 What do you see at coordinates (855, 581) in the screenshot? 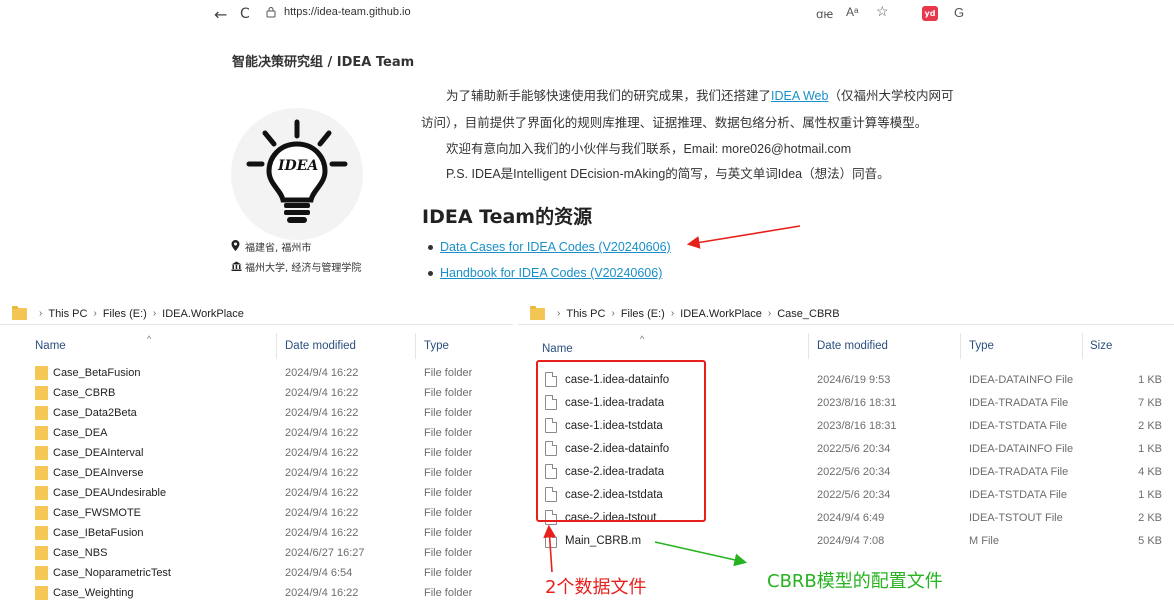
I see `annotation-config-file: CBRB模型的配置文件` at bounding box center [855, 581].